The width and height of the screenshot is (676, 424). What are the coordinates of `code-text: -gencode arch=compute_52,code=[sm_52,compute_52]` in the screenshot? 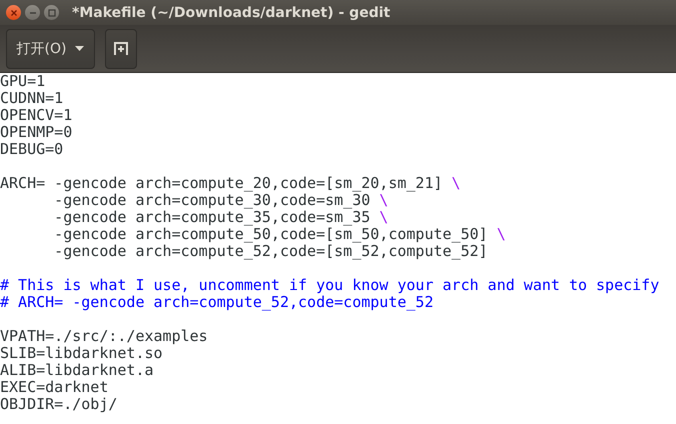 It's located at (270, 251).